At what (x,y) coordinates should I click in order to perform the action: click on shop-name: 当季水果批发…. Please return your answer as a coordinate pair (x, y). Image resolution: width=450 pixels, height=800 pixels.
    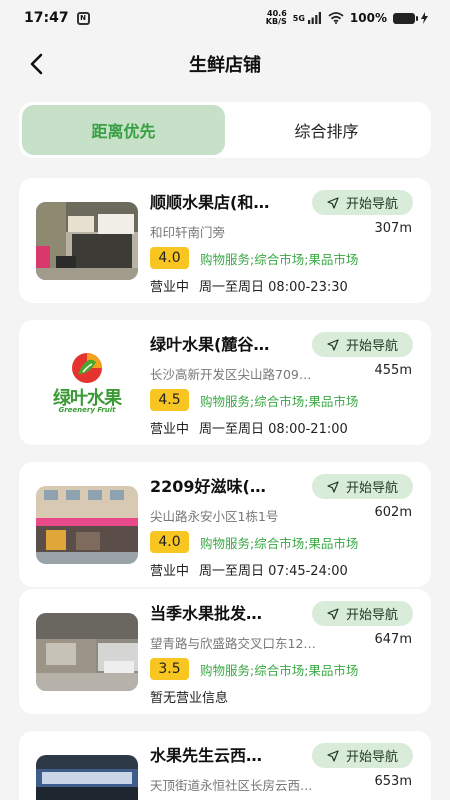
    Looking at the image, I should click on (206, 613).